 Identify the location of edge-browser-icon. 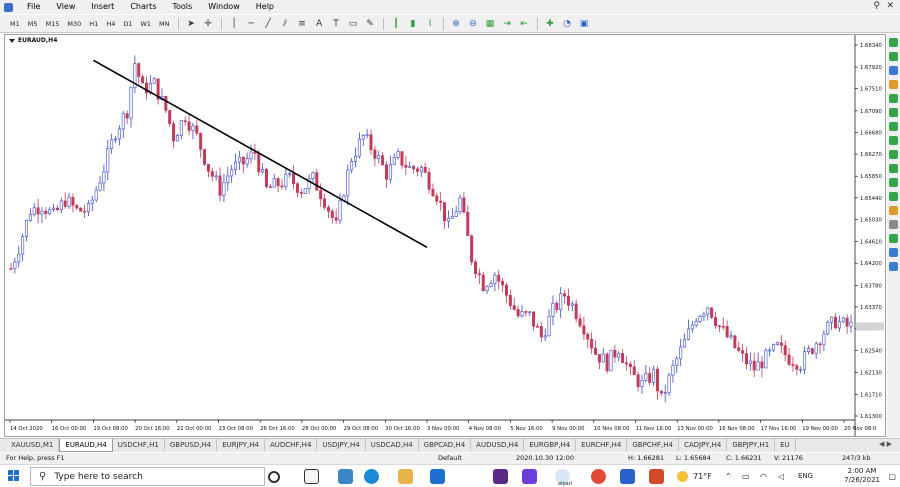
(371, 476).